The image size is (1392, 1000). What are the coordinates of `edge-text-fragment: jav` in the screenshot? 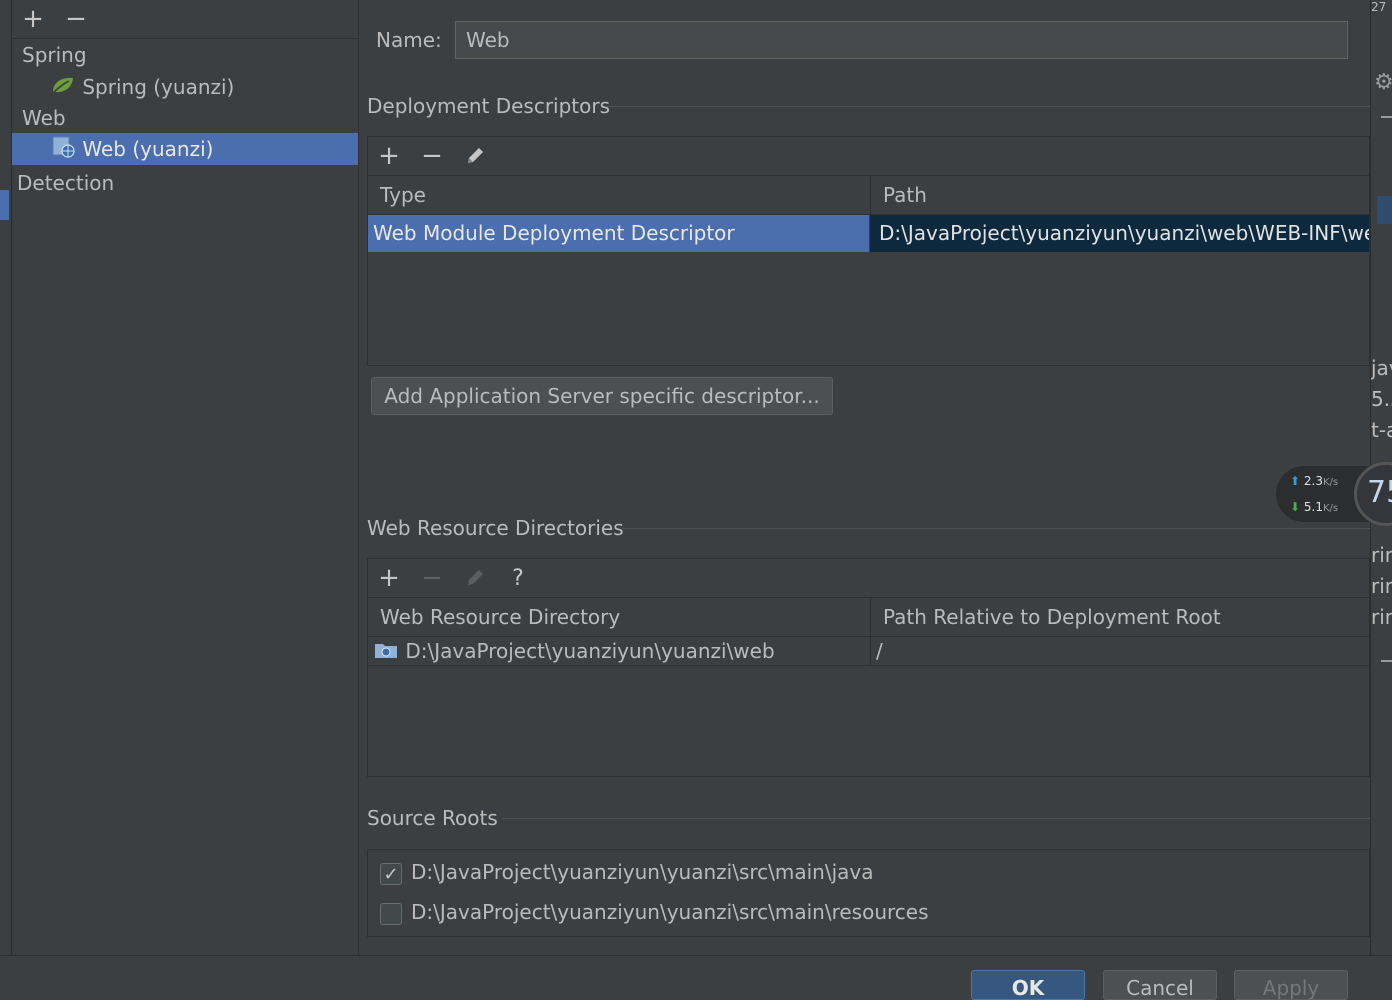 It's located at (1381, 368).